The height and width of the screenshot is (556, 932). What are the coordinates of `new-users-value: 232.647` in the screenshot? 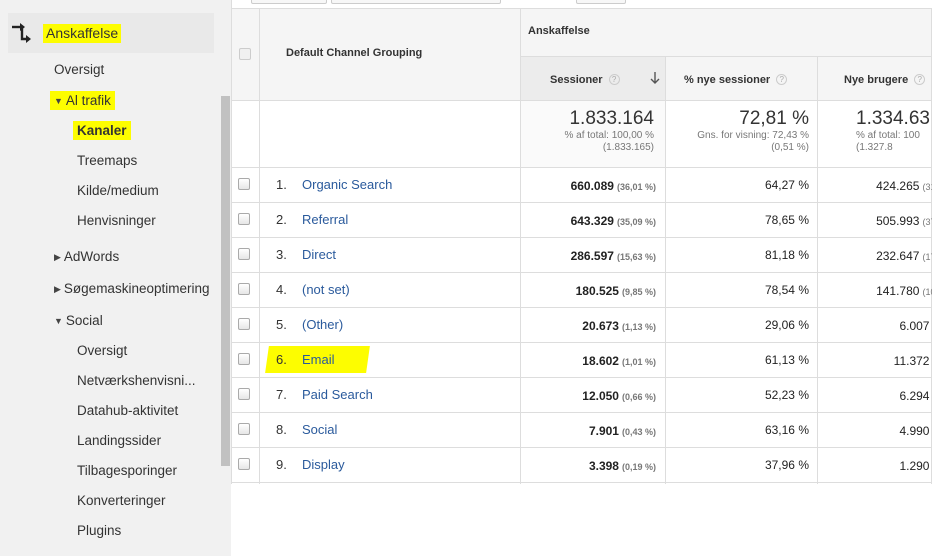 It's located at (898, 256).